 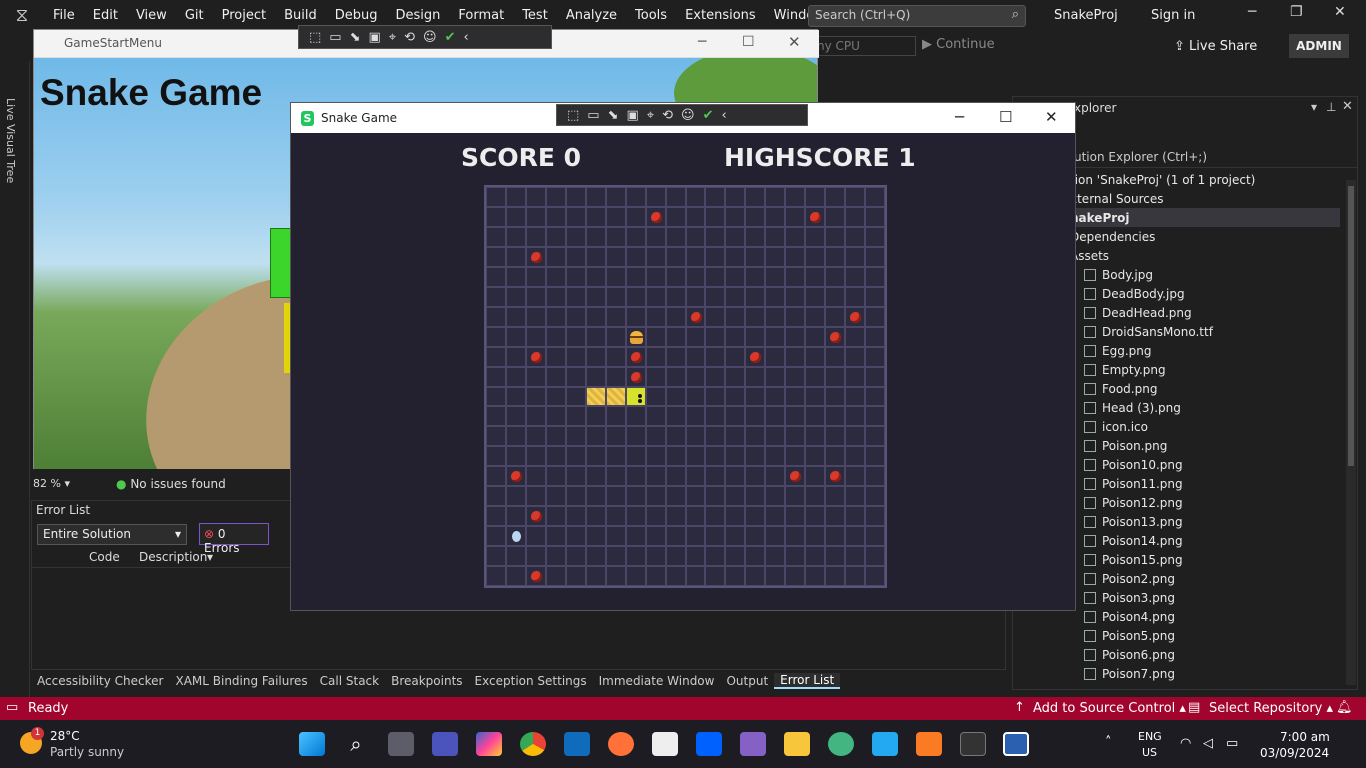 What do you see at coordinates (633, 115) in the screenshot?
I see `layout-adorner-icon: ▣` at bounding box center [633, 115].